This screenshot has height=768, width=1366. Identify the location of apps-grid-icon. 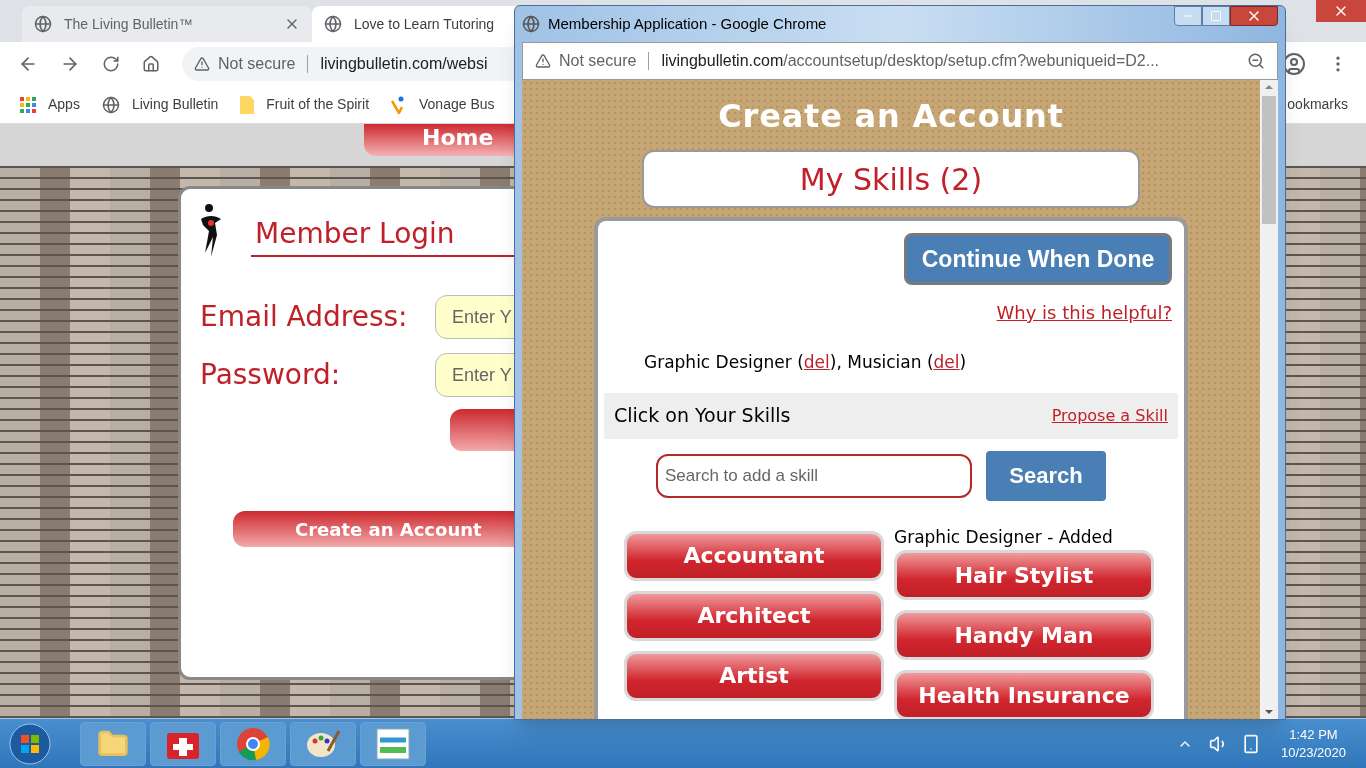
(28, 104).